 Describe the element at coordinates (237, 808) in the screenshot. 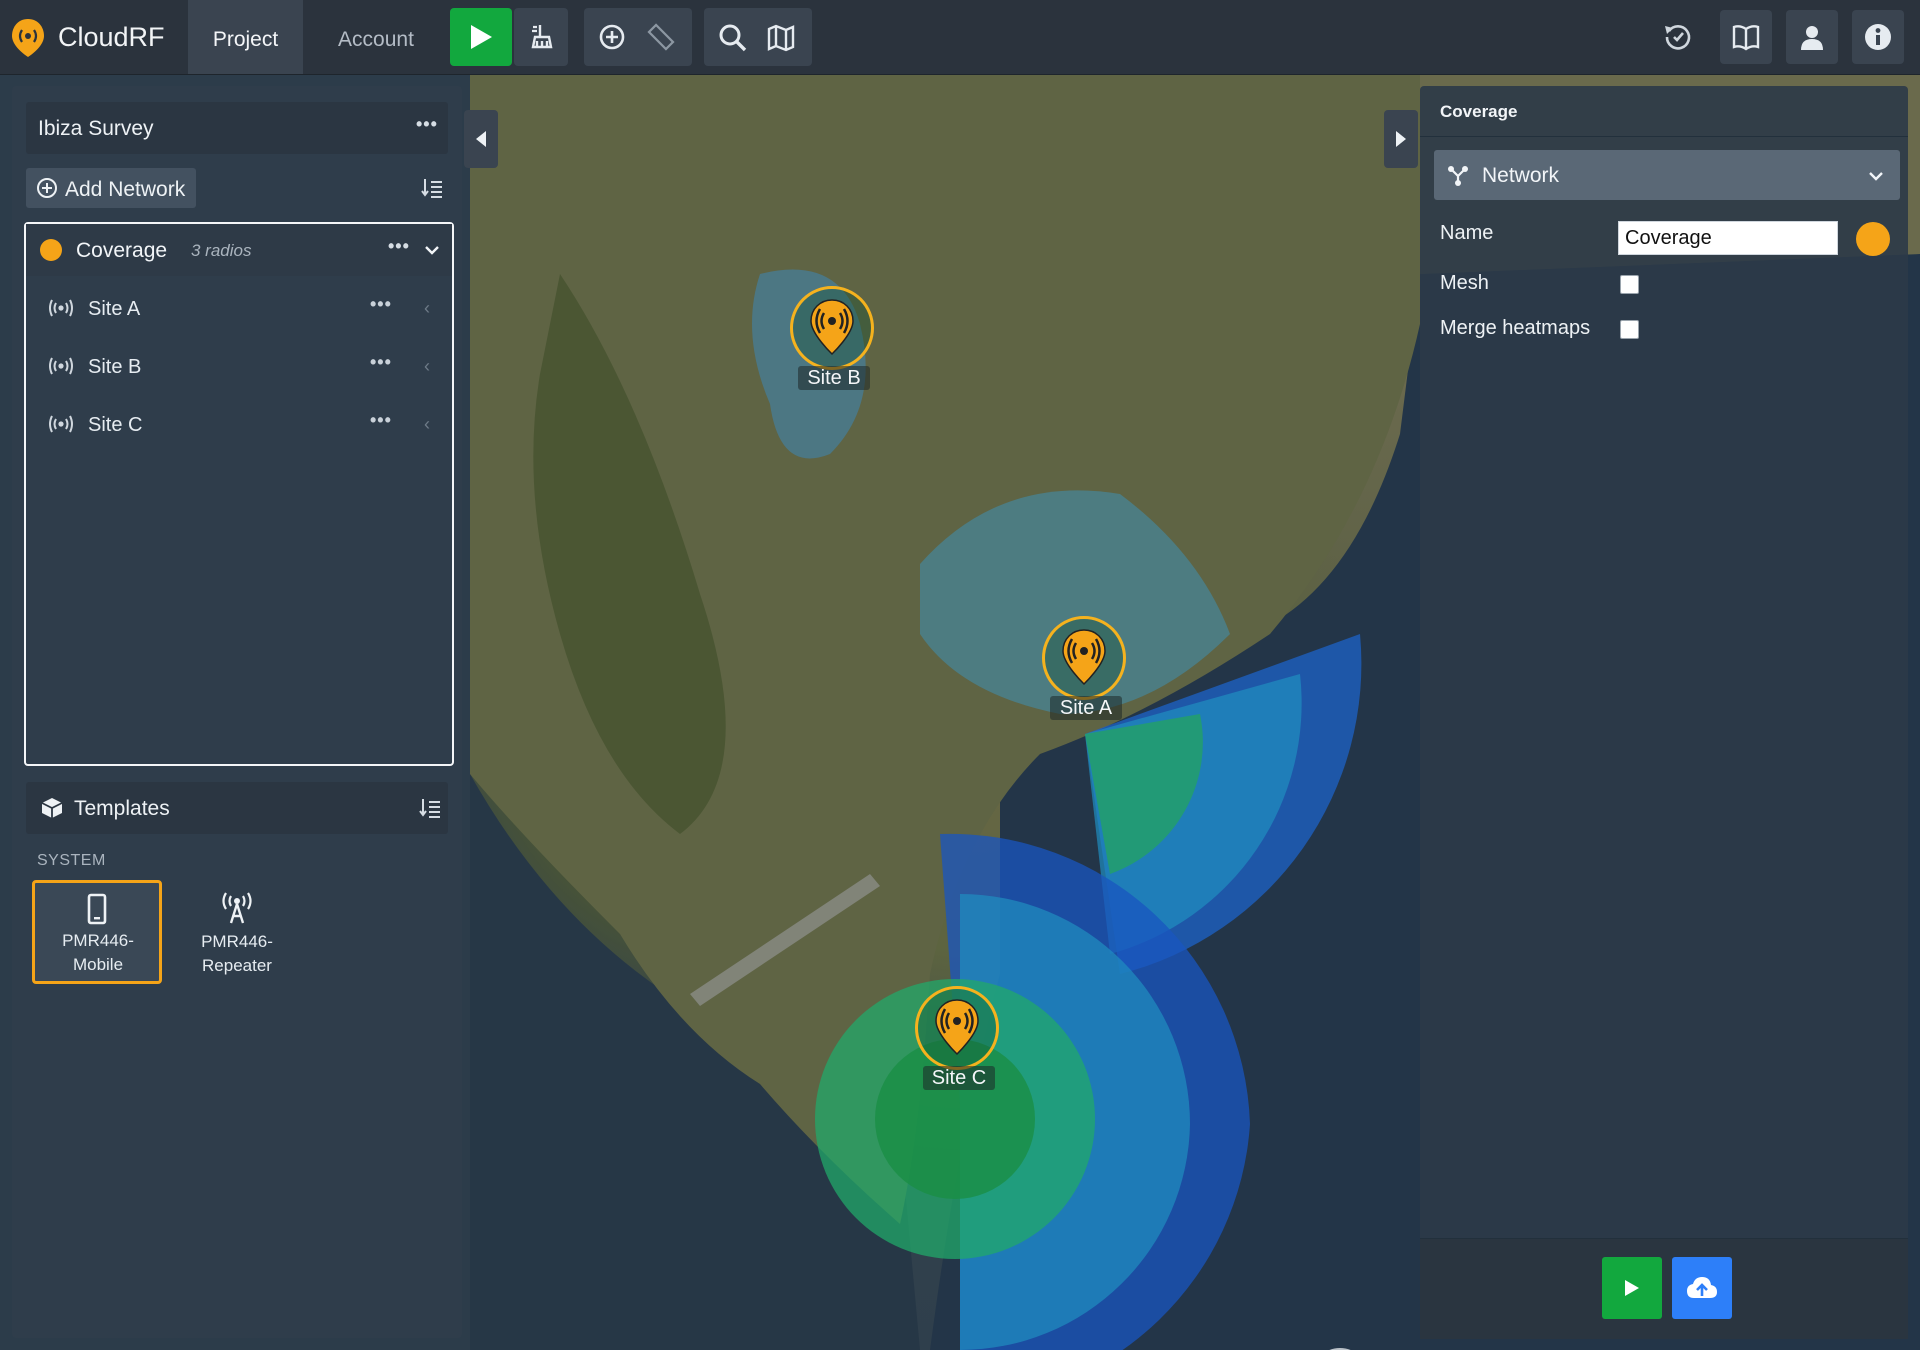

I see `templates-header: Templates` at that location.